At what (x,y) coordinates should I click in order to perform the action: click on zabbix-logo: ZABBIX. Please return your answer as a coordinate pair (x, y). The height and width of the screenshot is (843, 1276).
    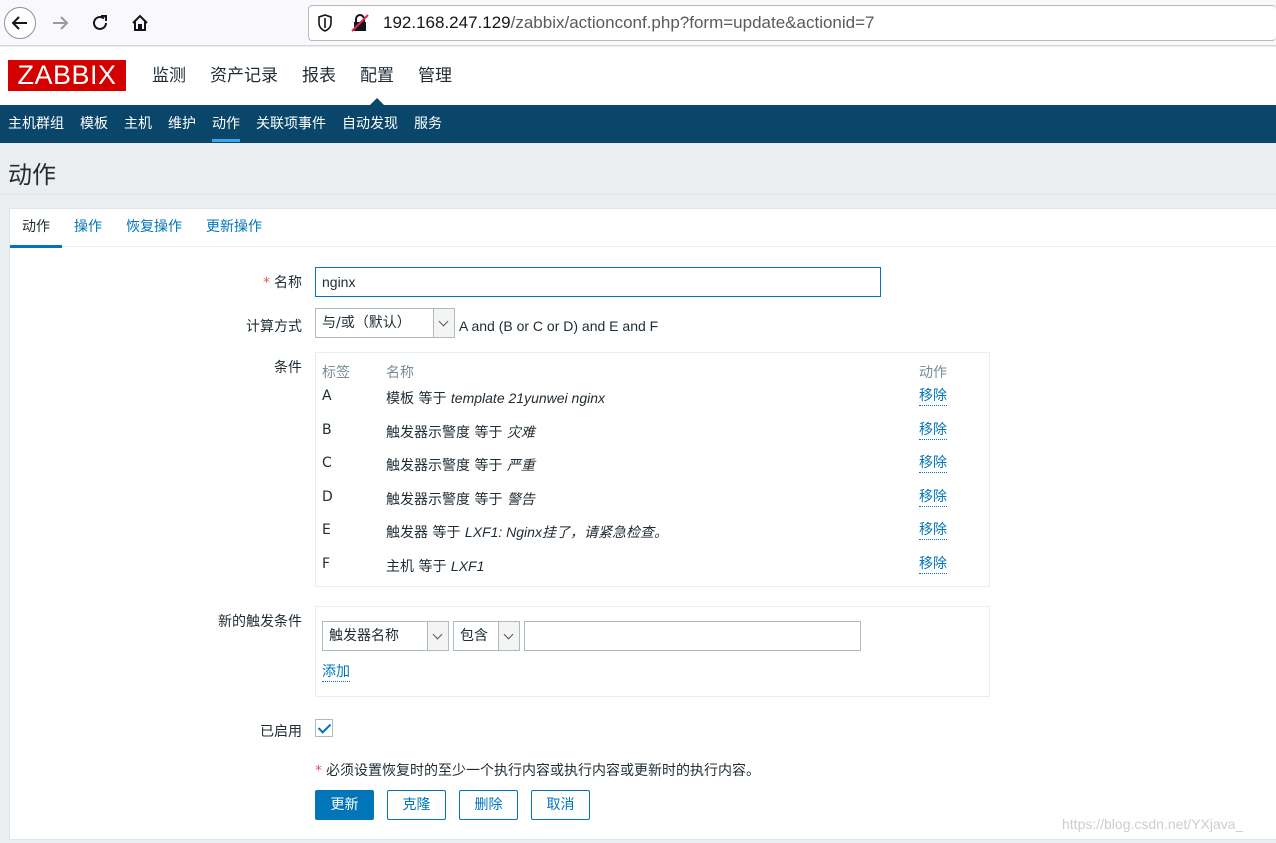
    Looking at the image, I should click on (67, 75).